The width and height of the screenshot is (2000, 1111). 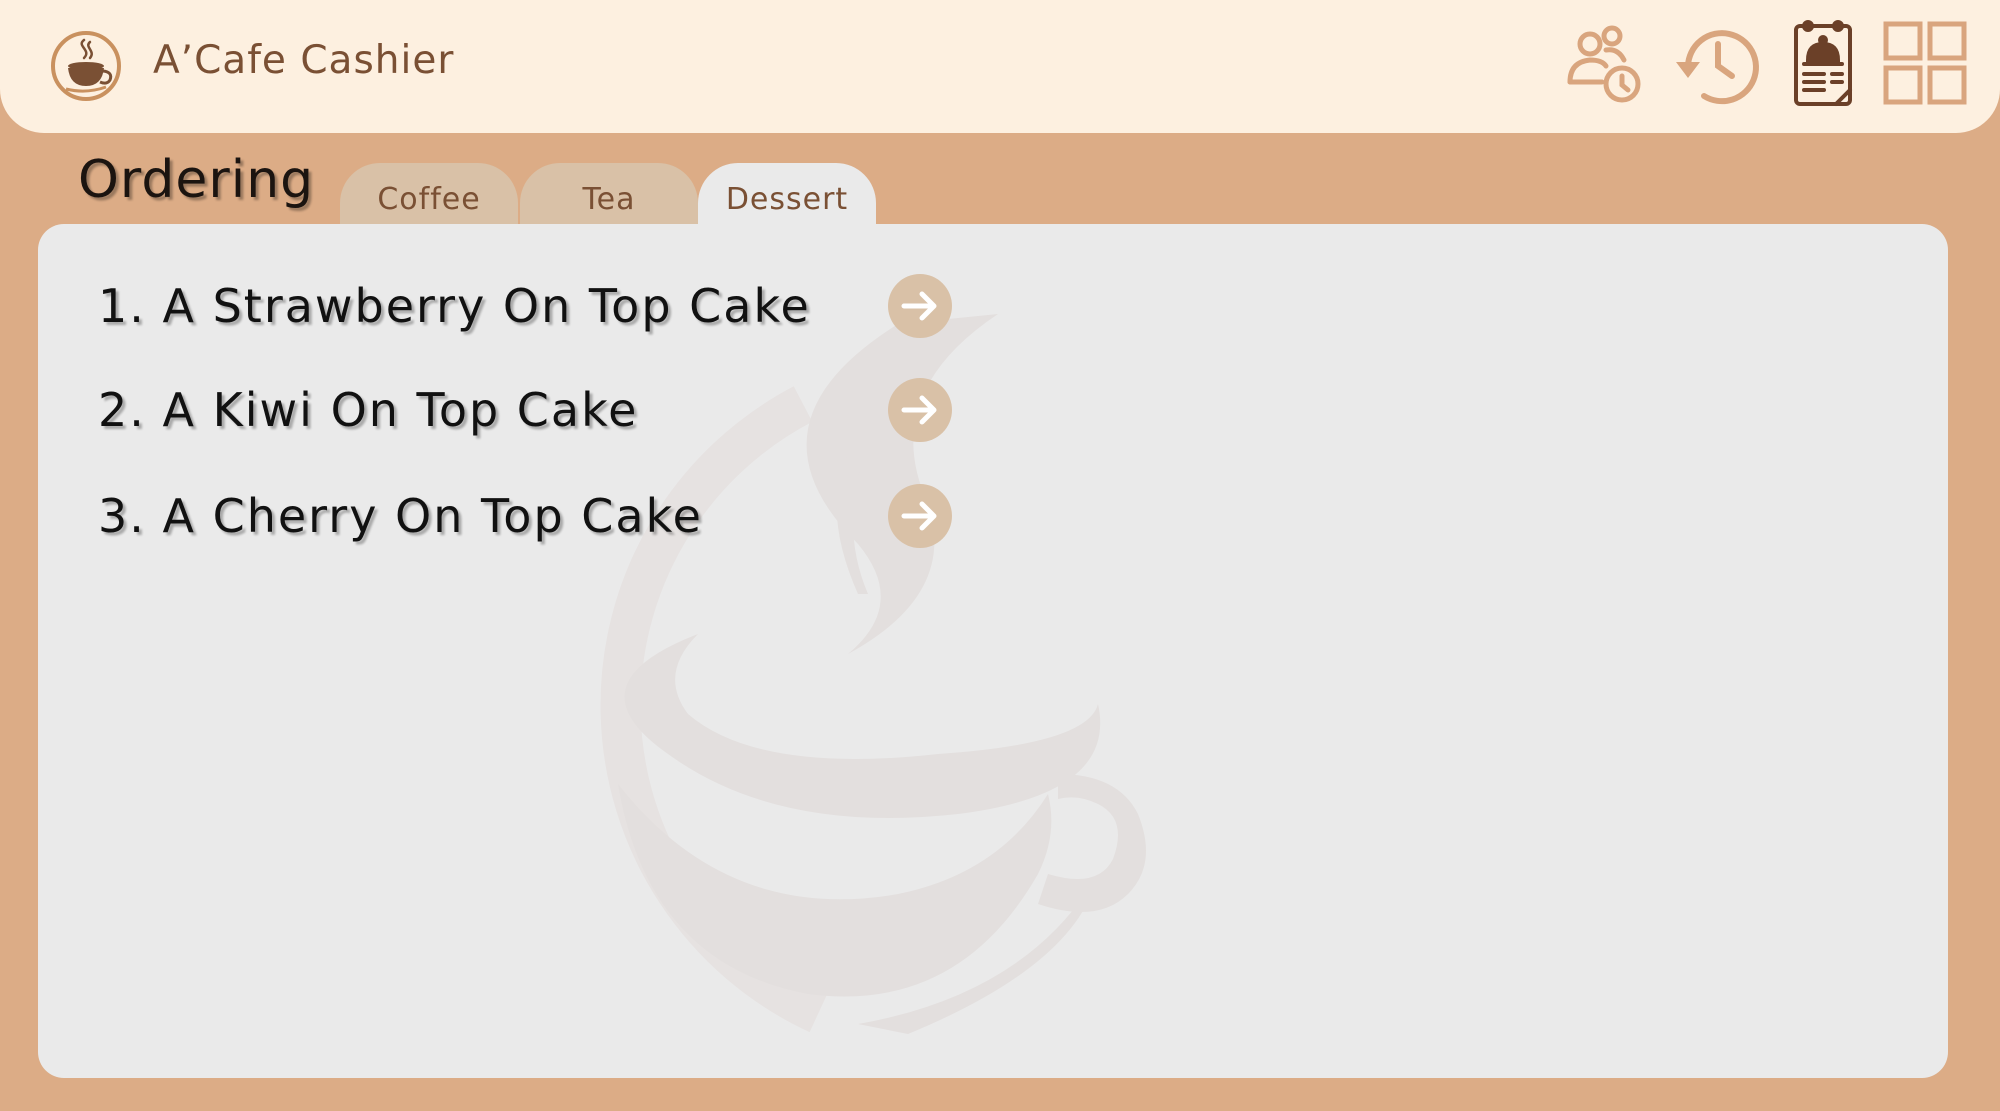 What do you see at coordinates (400, 516) in the screenshot?
I see `menu-item-label: 3. A Cherry On Top Cake` at bounding box center [400, 516].